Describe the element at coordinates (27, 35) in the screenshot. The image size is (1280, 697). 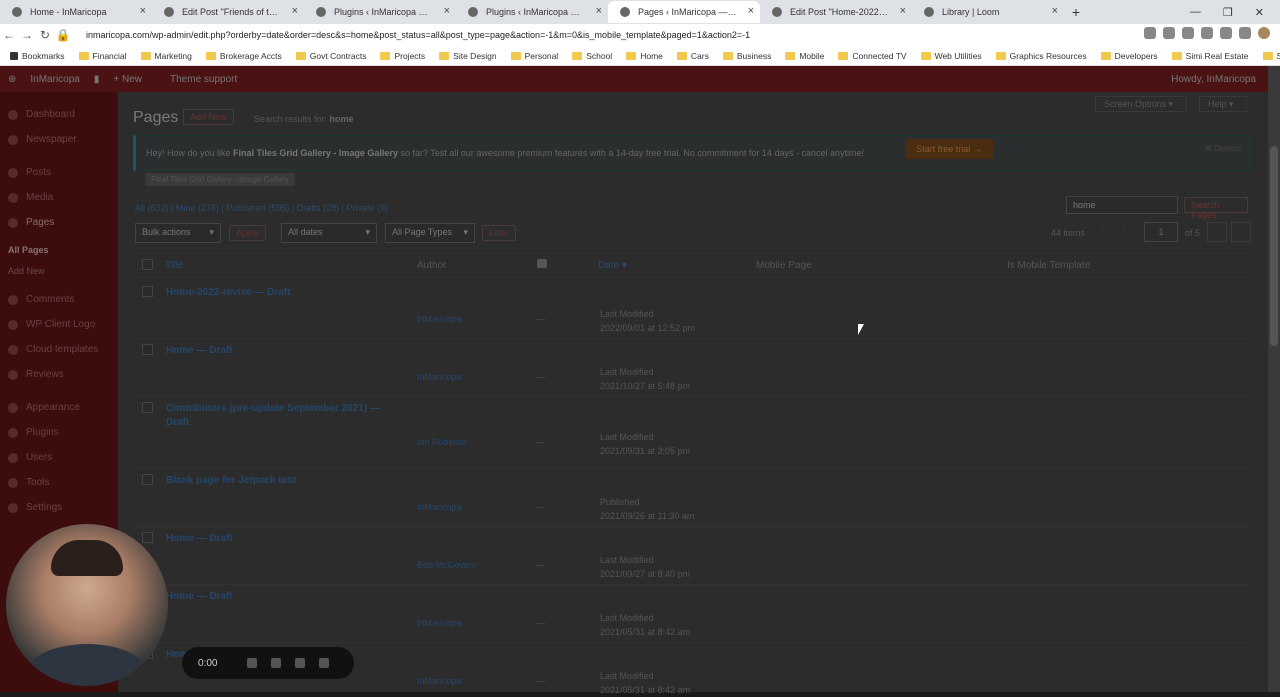
I see `forward-icon: →` at that location.